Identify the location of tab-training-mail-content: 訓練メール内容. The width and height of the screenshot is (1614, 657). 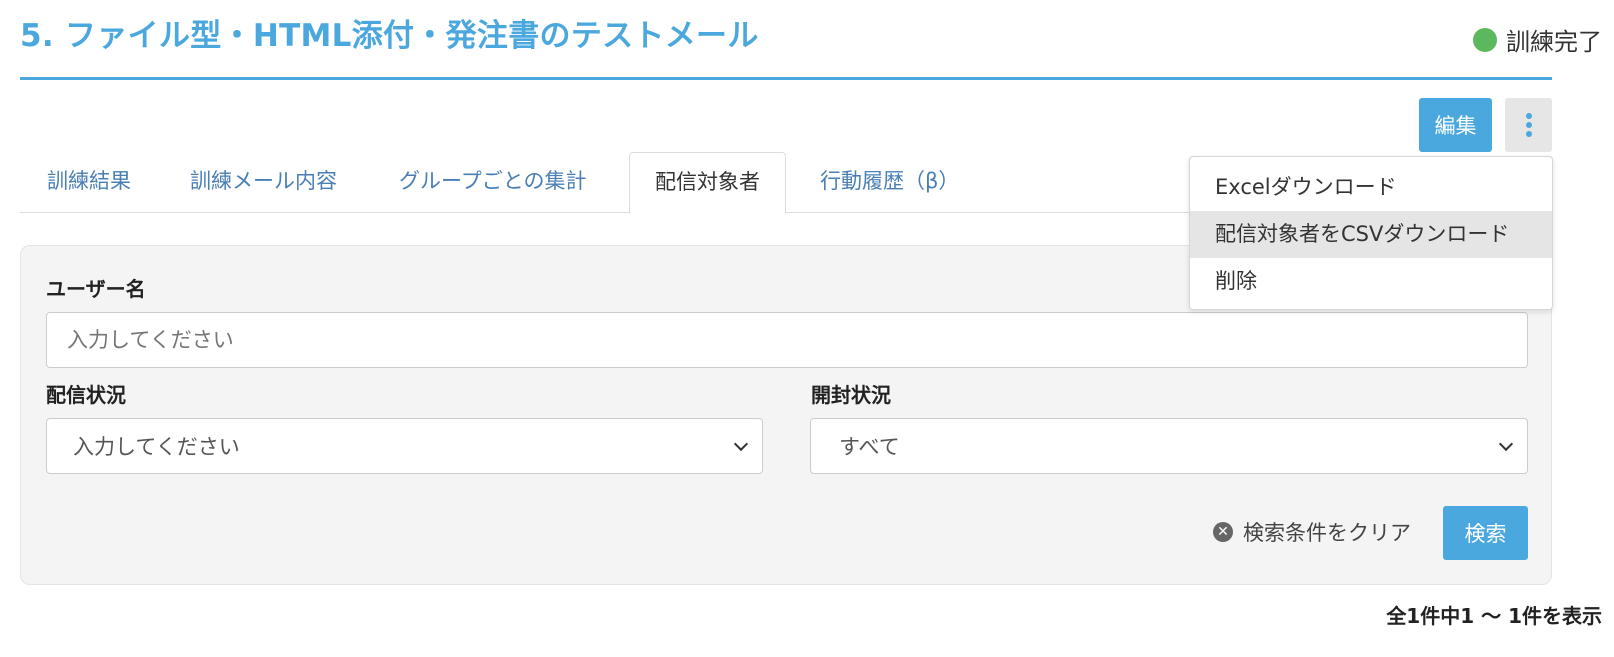
(263, 182).